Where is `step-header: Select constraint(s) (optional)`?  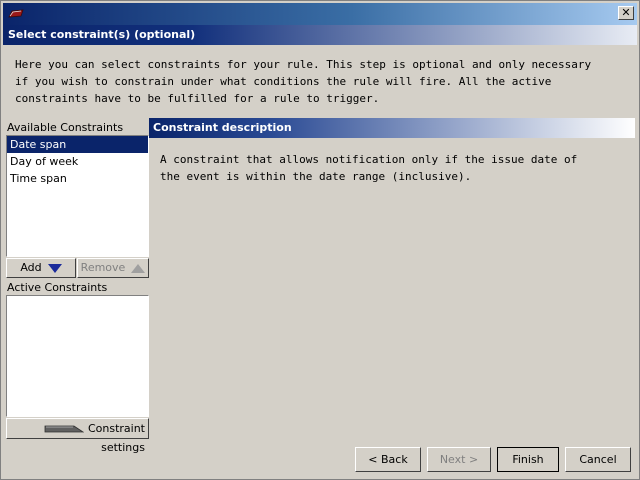 step-header: Select constraint(s) (optional) is located at coordinates (320, 35).